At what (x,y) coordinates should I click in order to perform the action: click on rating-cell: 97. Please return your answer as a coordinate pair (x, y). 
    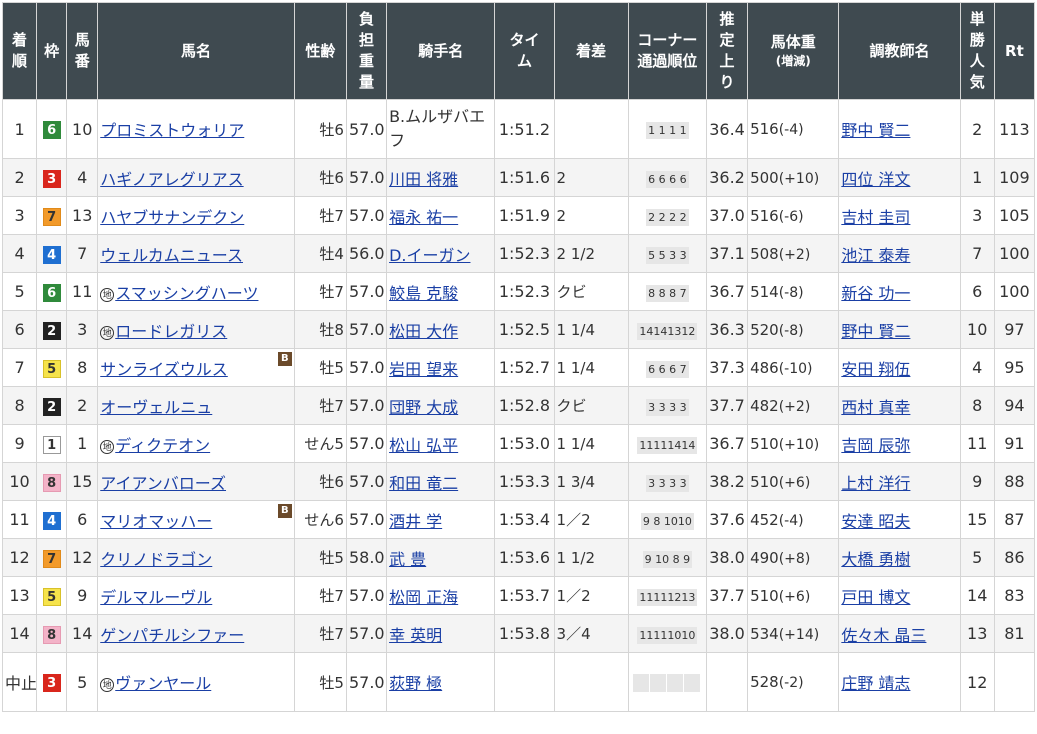
    Looking at the image, I should click on (1014, 329).